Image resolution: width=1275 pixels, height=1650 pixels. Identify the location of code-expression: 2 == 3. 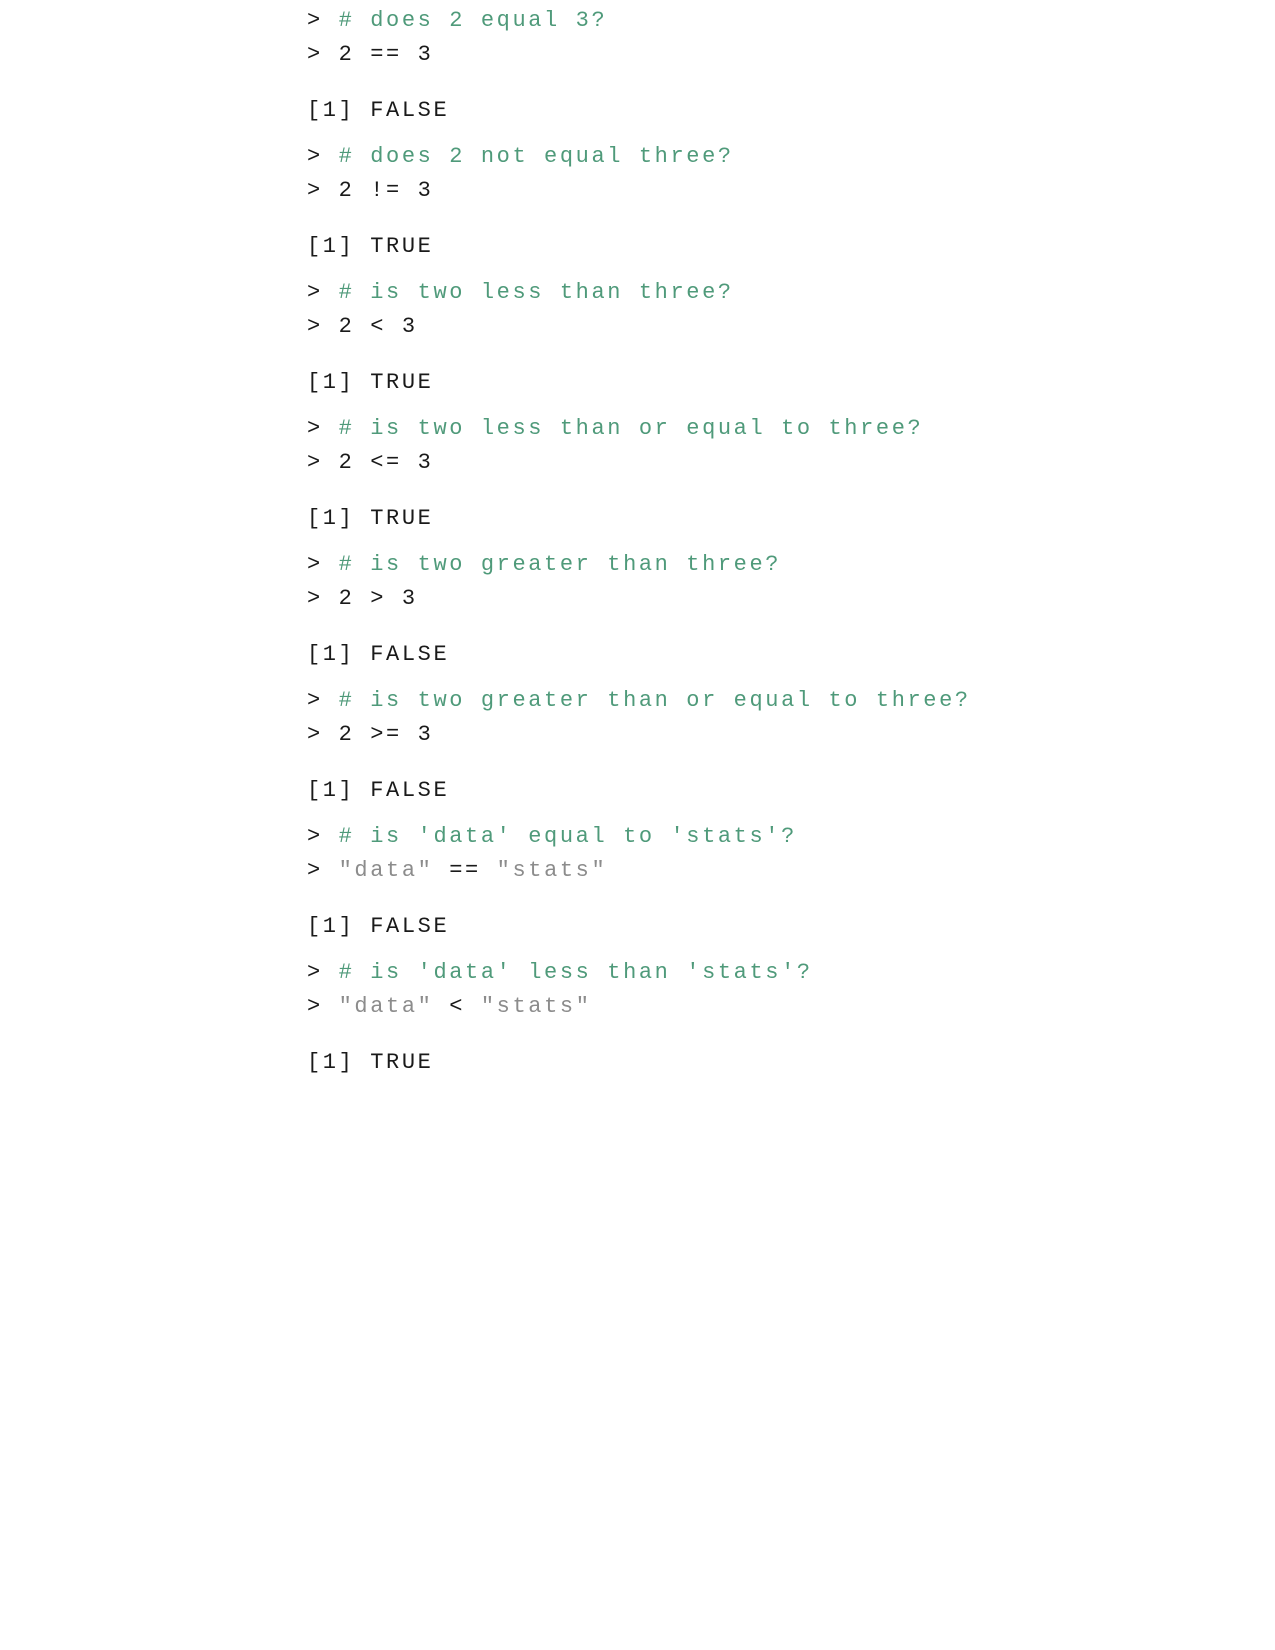
(386, 54).